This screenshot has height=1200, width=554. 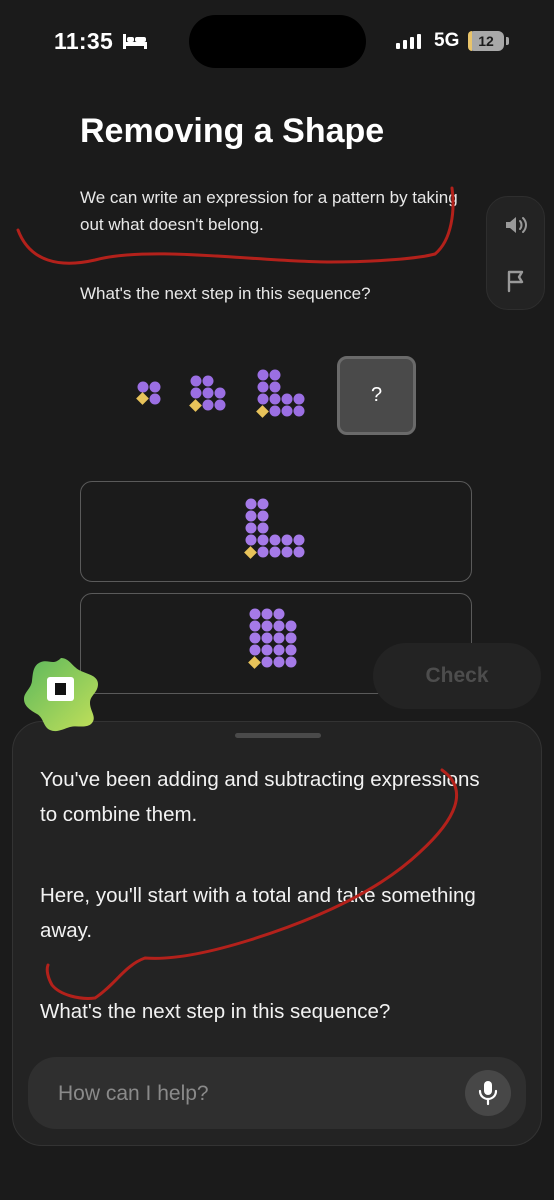 I want to click on report-button, so click(x=515, y=281).